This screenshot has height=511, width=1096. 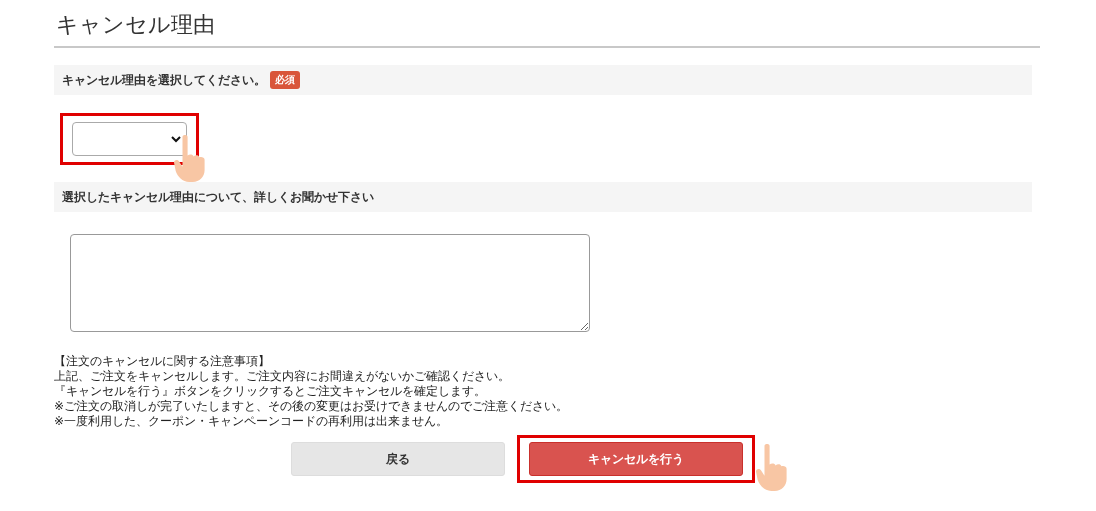 I want to click on notice-text: ※ご注文の取消しが完了いたしますと、その後の変更はお受けできませんのでご注意ください。, so click(x=312, y=407).